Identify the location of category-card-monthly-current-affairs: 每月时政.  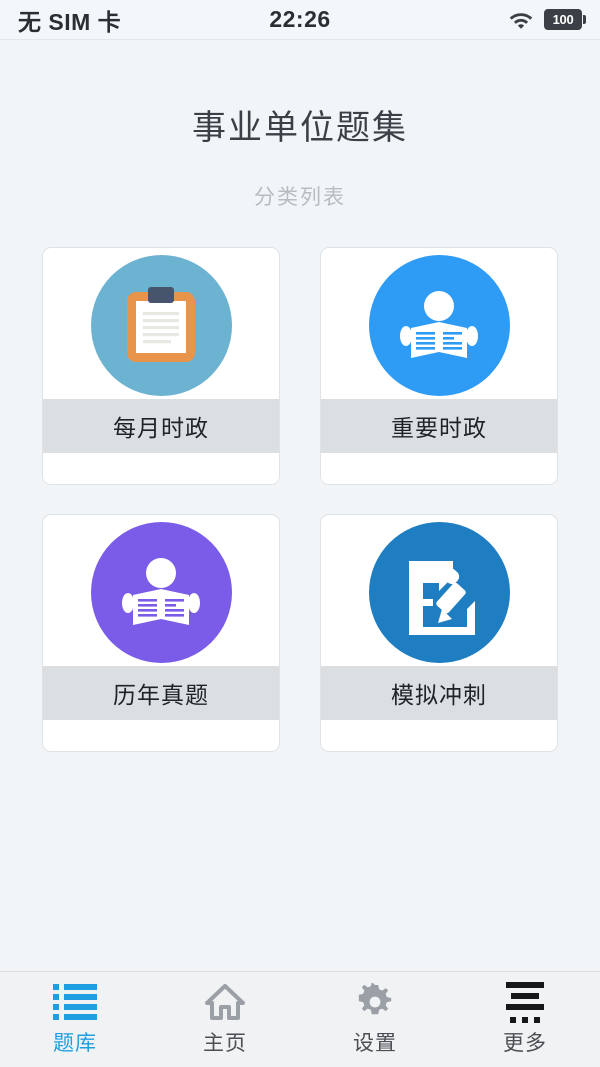
(161, 366).